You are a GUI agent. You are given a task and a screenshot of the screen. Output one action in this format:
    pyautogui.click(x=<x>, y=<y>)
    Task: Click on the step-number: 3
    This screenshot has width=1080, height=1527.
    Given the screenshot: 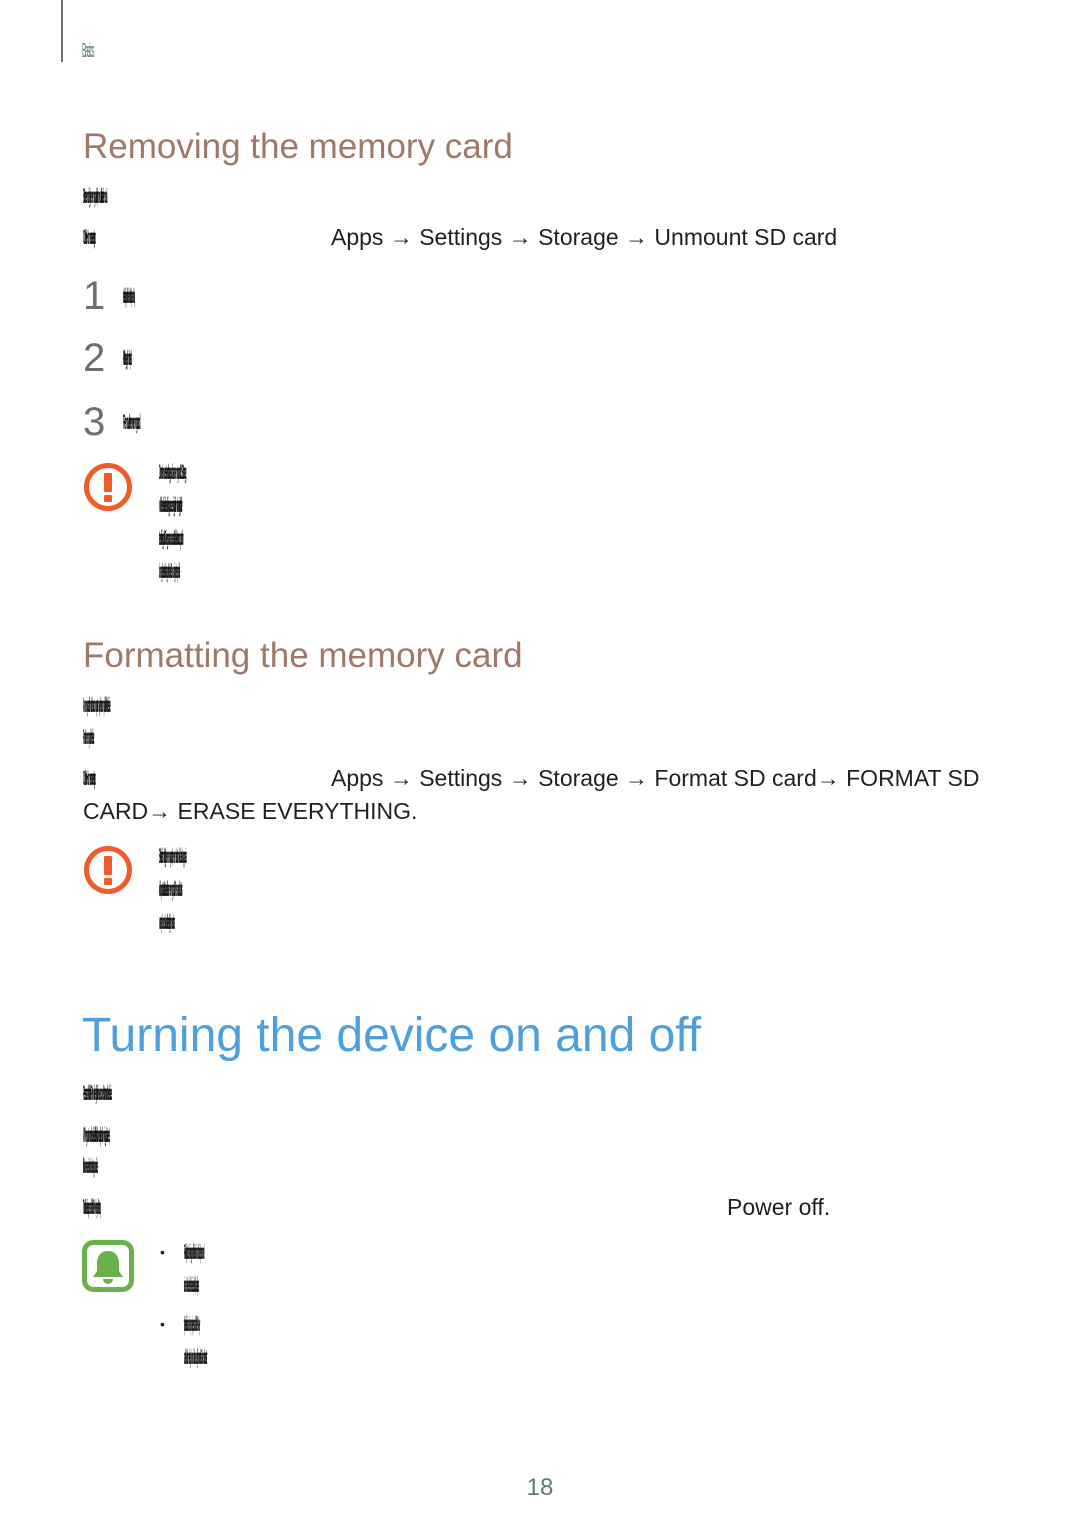 What is the action you would take?
    pyautogui.click(x=94, y=422)
    